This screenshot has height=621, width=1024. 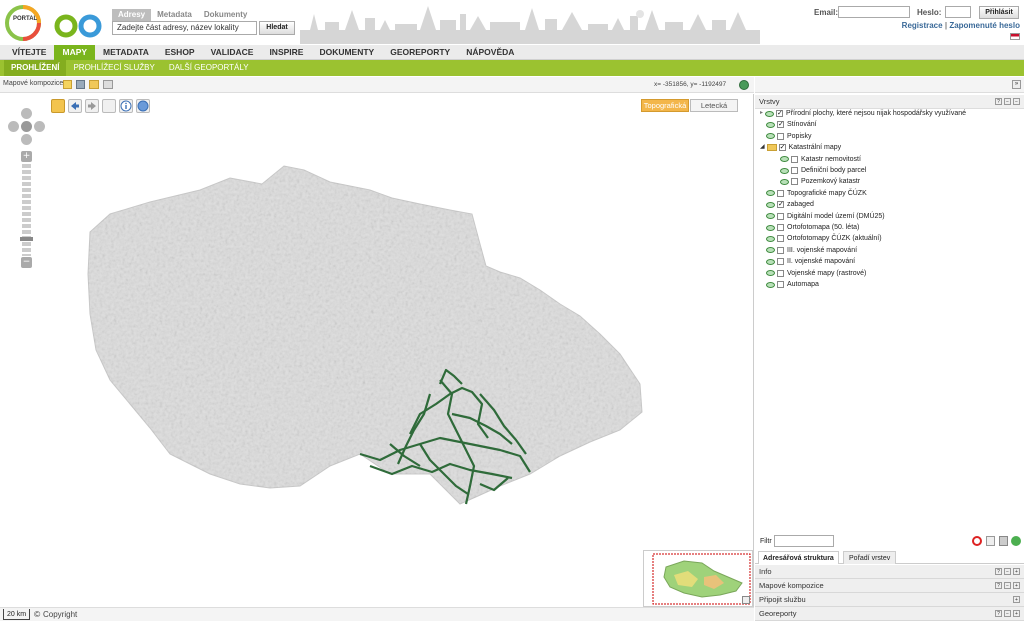 What do you see at coordinates (113, 68) in the screenshot?
I see `subnav-prohlizeci-sluzby: PROHLÍŽECÍ SLUŽBY` at bounding box center [113, 68].